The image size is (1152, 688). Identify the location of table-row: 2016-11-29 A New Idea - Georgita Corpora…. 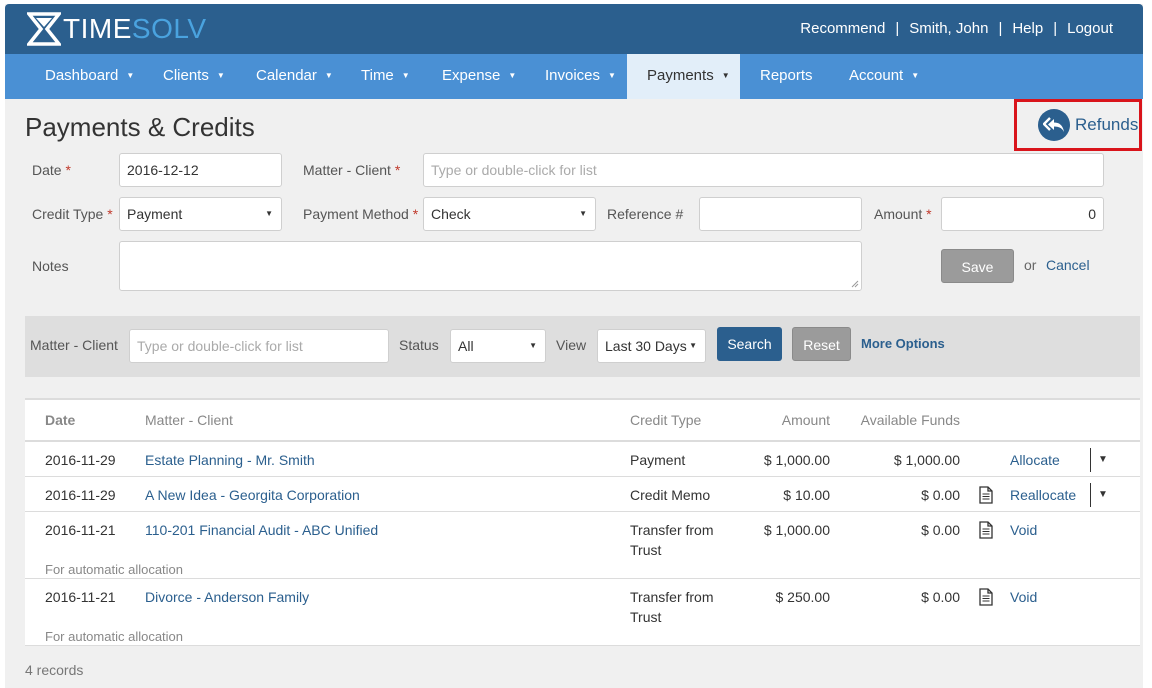
(582, 494).